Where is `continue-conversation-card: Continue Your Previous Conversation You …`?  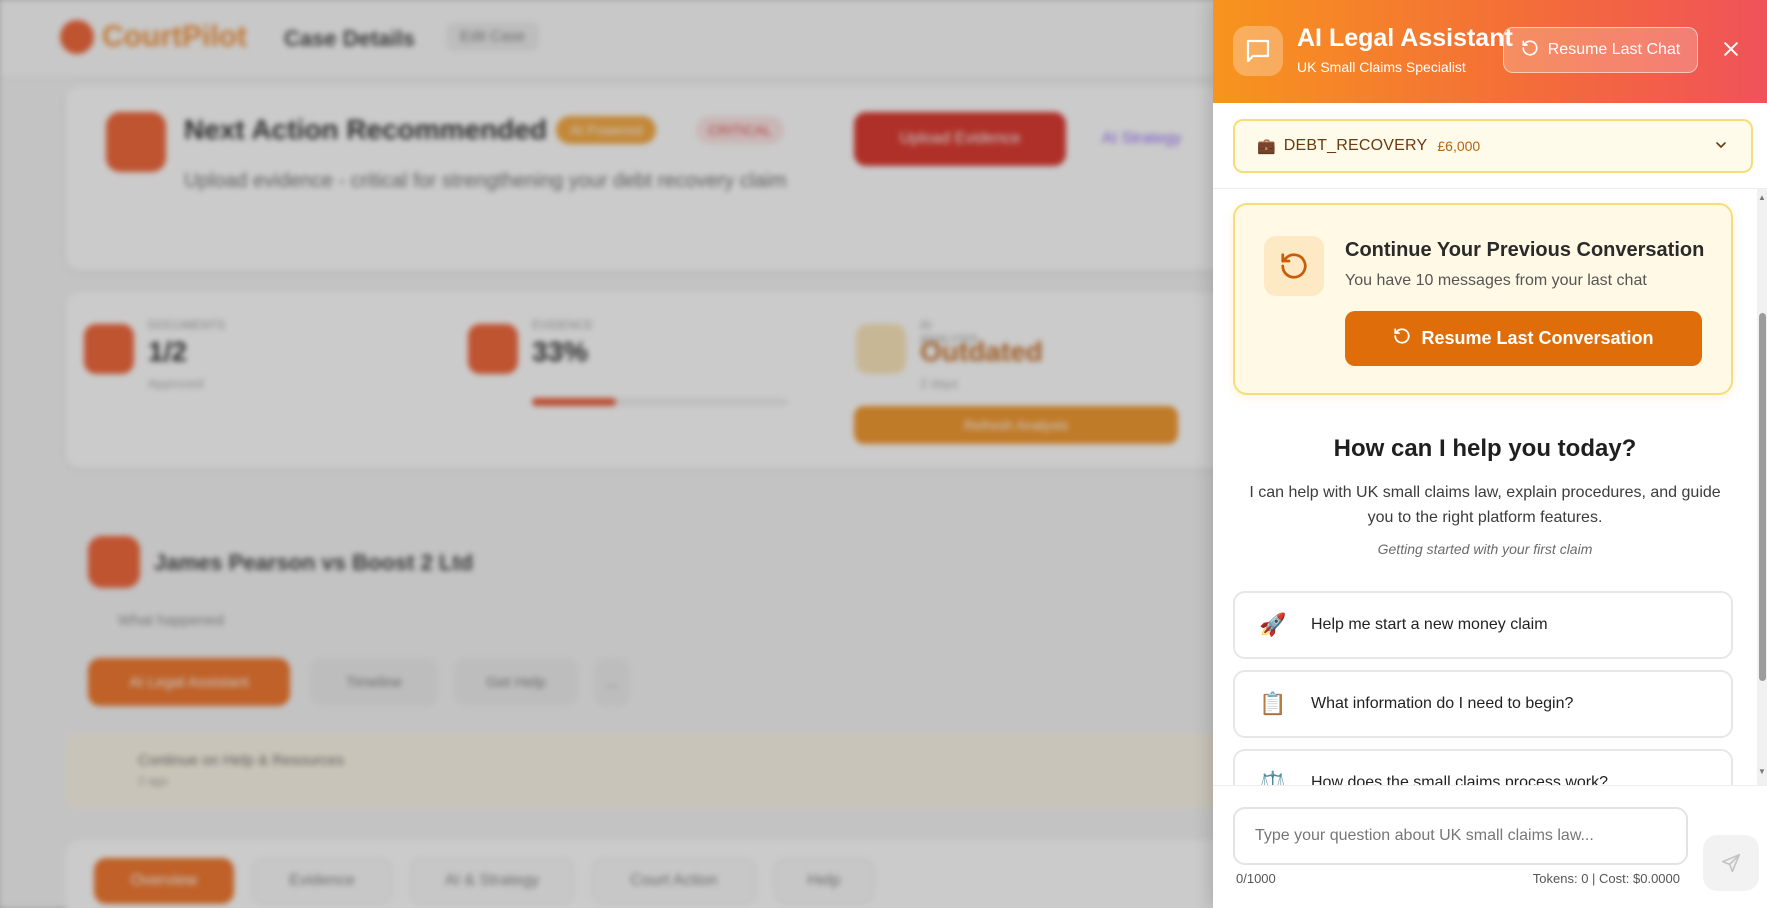 continue-conversation-card: Continue Your Previous Conversation You … is located at coordinates (1483, 299).